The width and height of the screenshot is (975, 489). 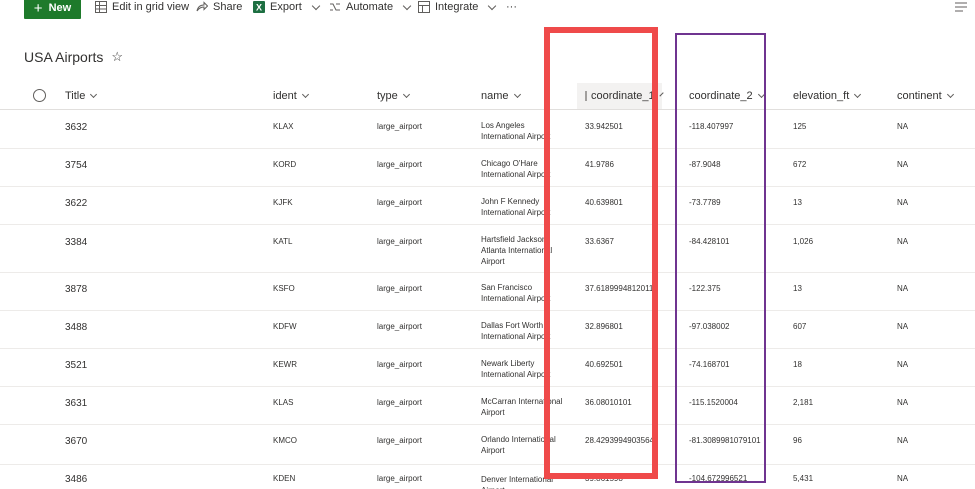 I want to click on integrate-label: Integrate, so click(x=457, y=7).